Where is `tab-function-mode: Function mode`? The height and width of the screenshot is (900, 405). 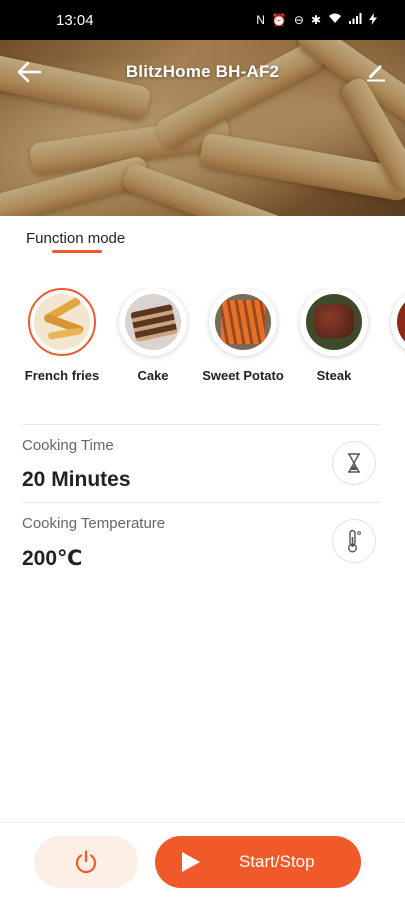
tab-function-mode: Function mode is located at coordinates (75, 238).